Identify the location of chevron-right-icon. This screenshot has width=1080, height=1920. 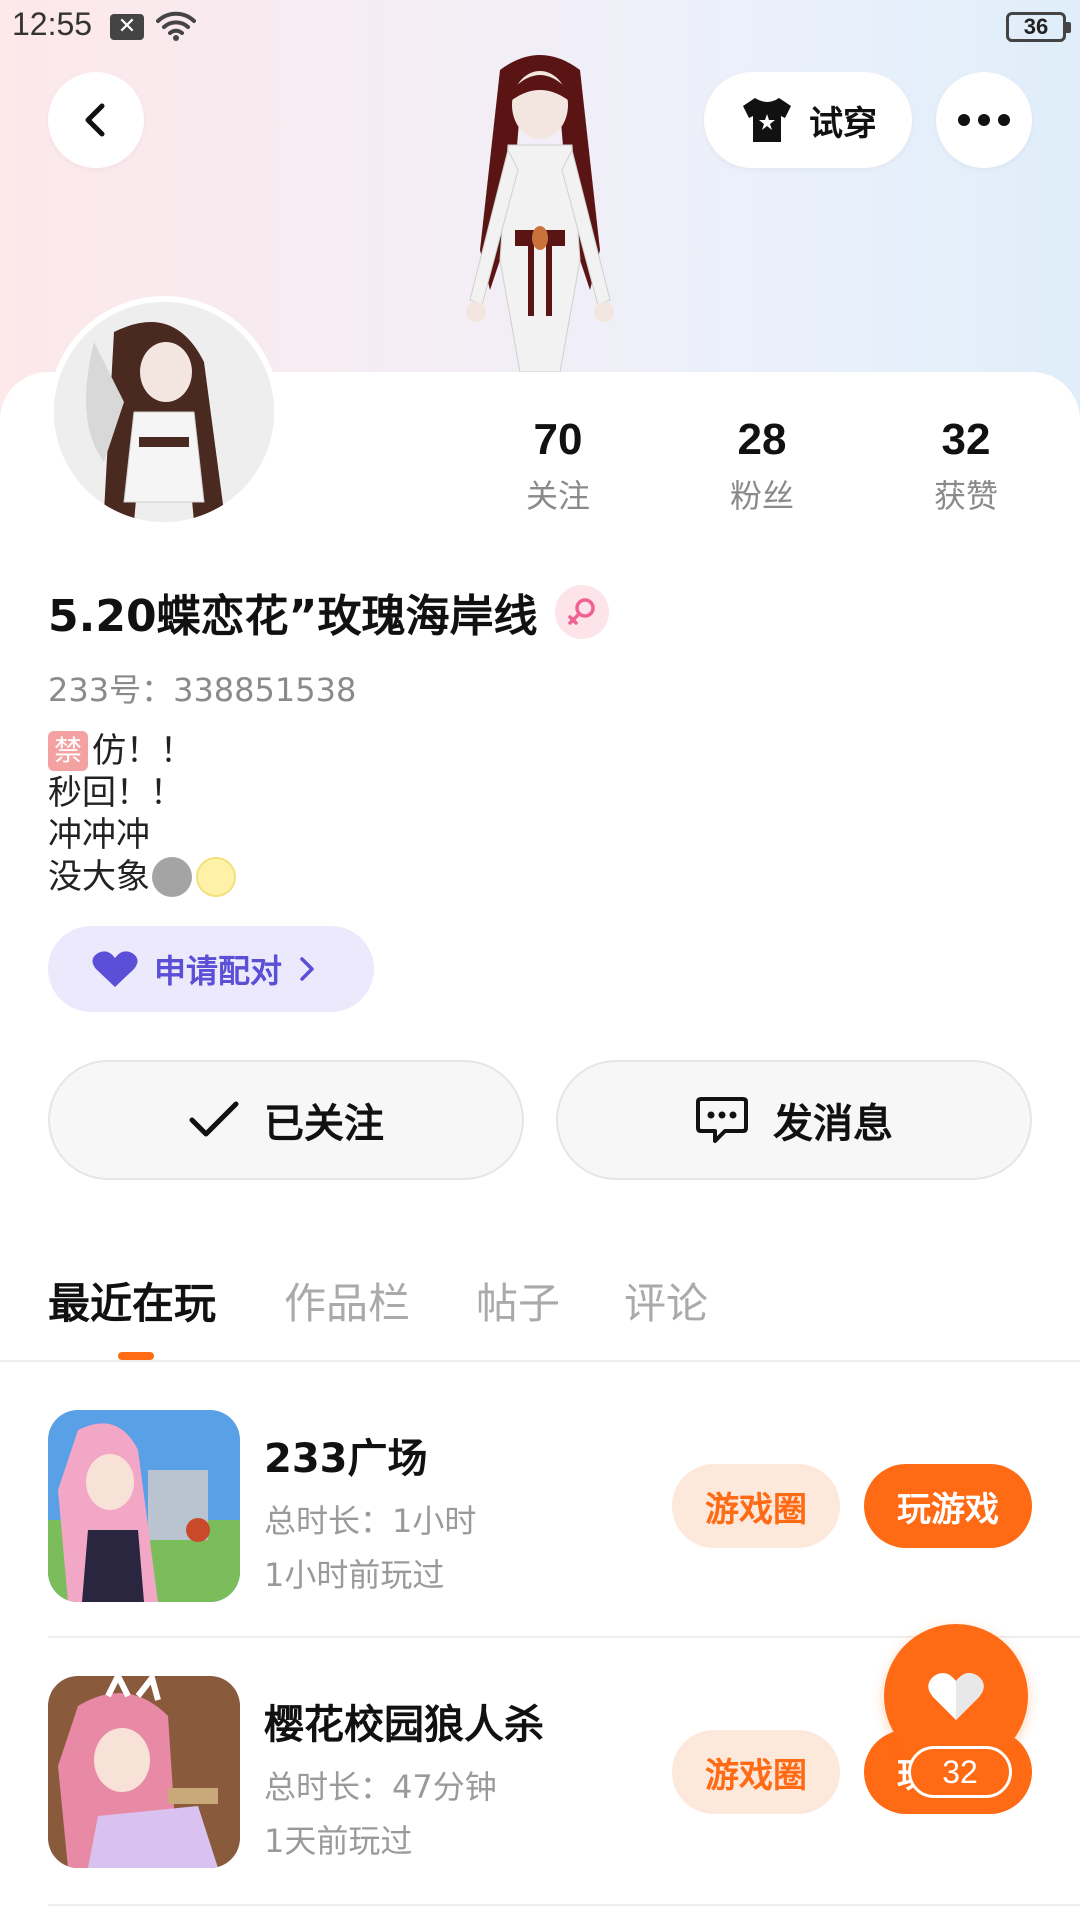
(307, 969).